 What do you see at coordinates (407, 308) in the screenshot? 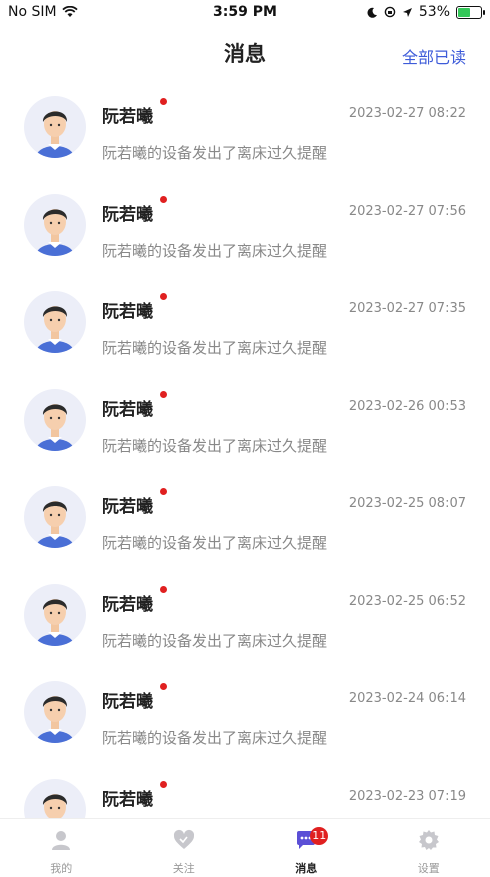
I see `message-time: 2023-02-27 07:35` at bounding box center [407, 308].